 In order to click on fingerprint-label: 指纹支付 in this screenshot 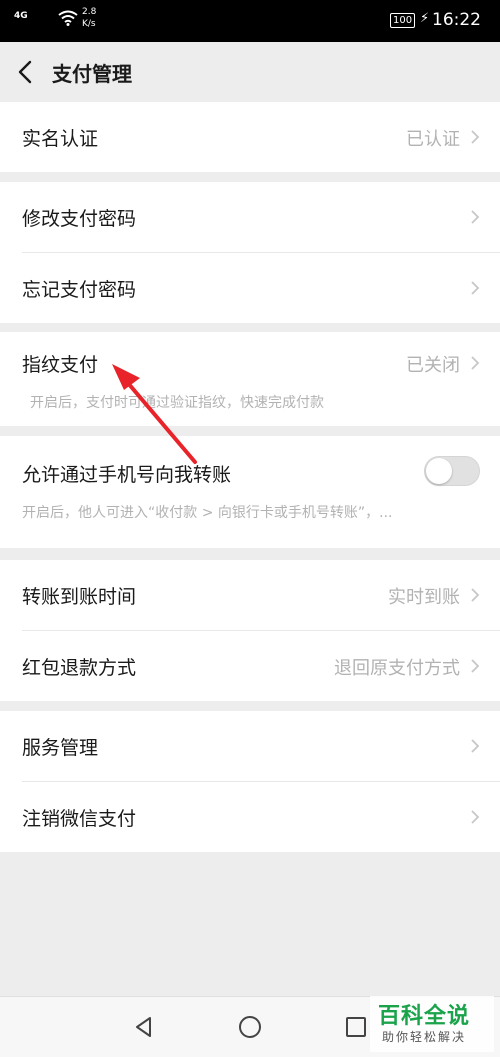, I will do `click(60, 365)`.